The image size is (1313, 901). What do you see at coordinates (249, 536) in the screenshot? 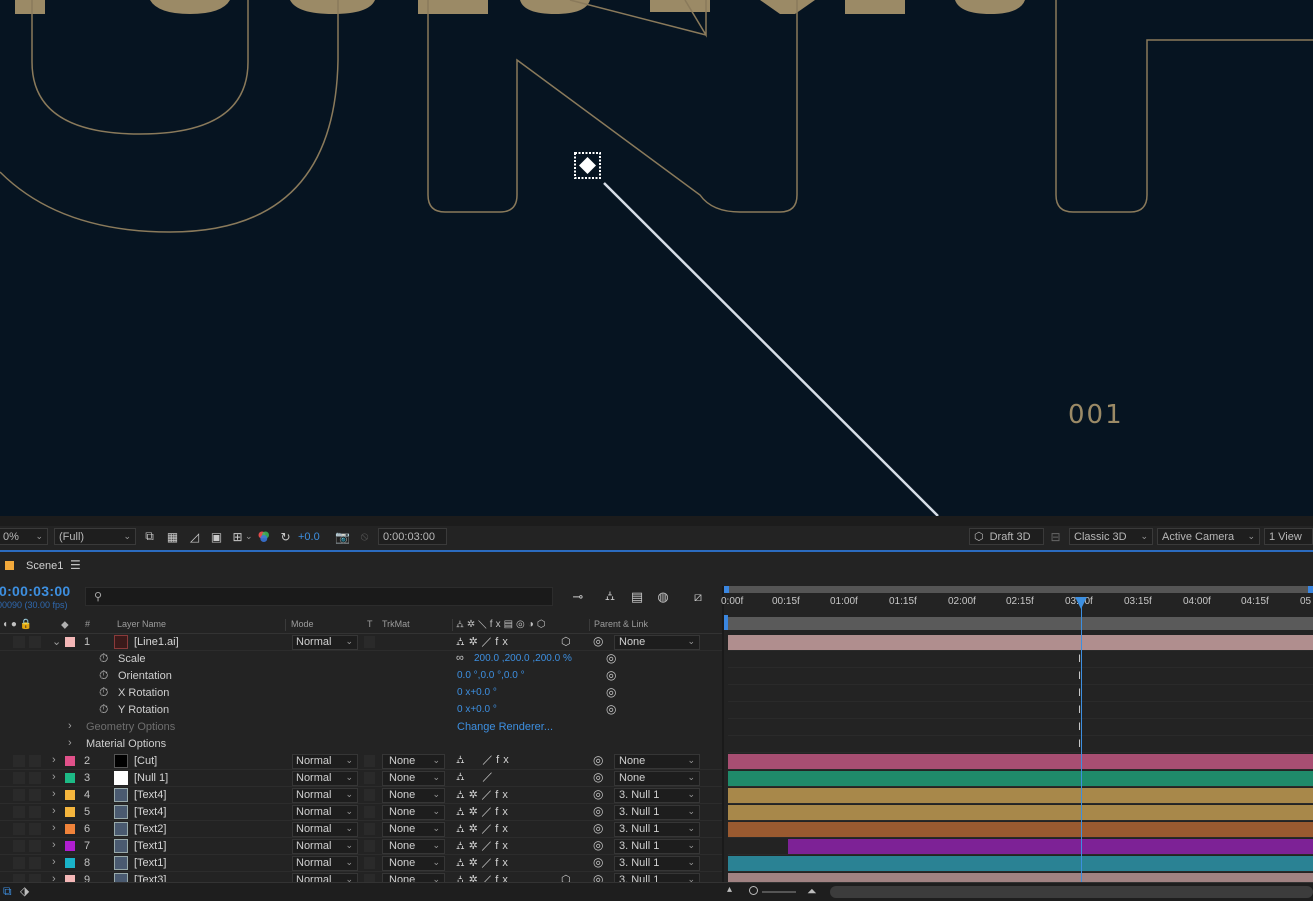
I see `chevron-down-icon: ⌄` at bounding box center [249, 536].